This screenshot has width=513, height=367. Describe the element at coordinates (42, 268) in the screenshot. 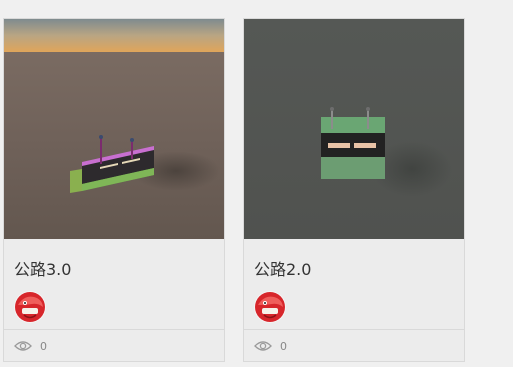

I see `work-title: 公路3.0` at that location.